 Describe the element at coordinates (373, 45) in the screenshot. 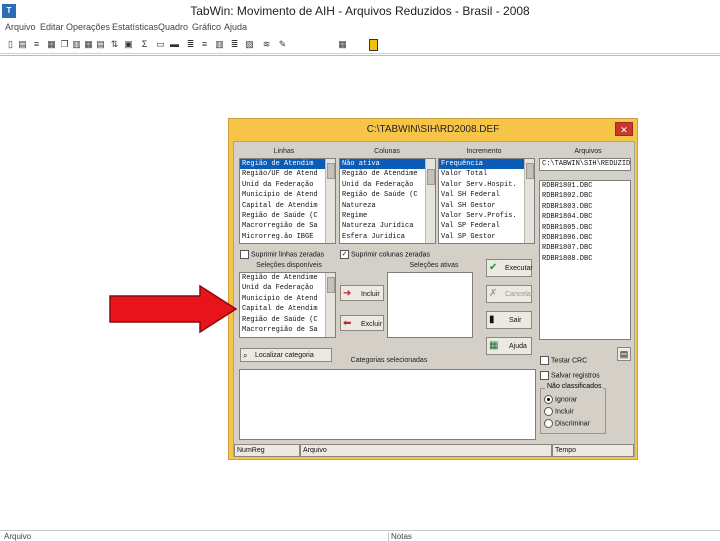

I see `yellow-bar-icon` at that location.